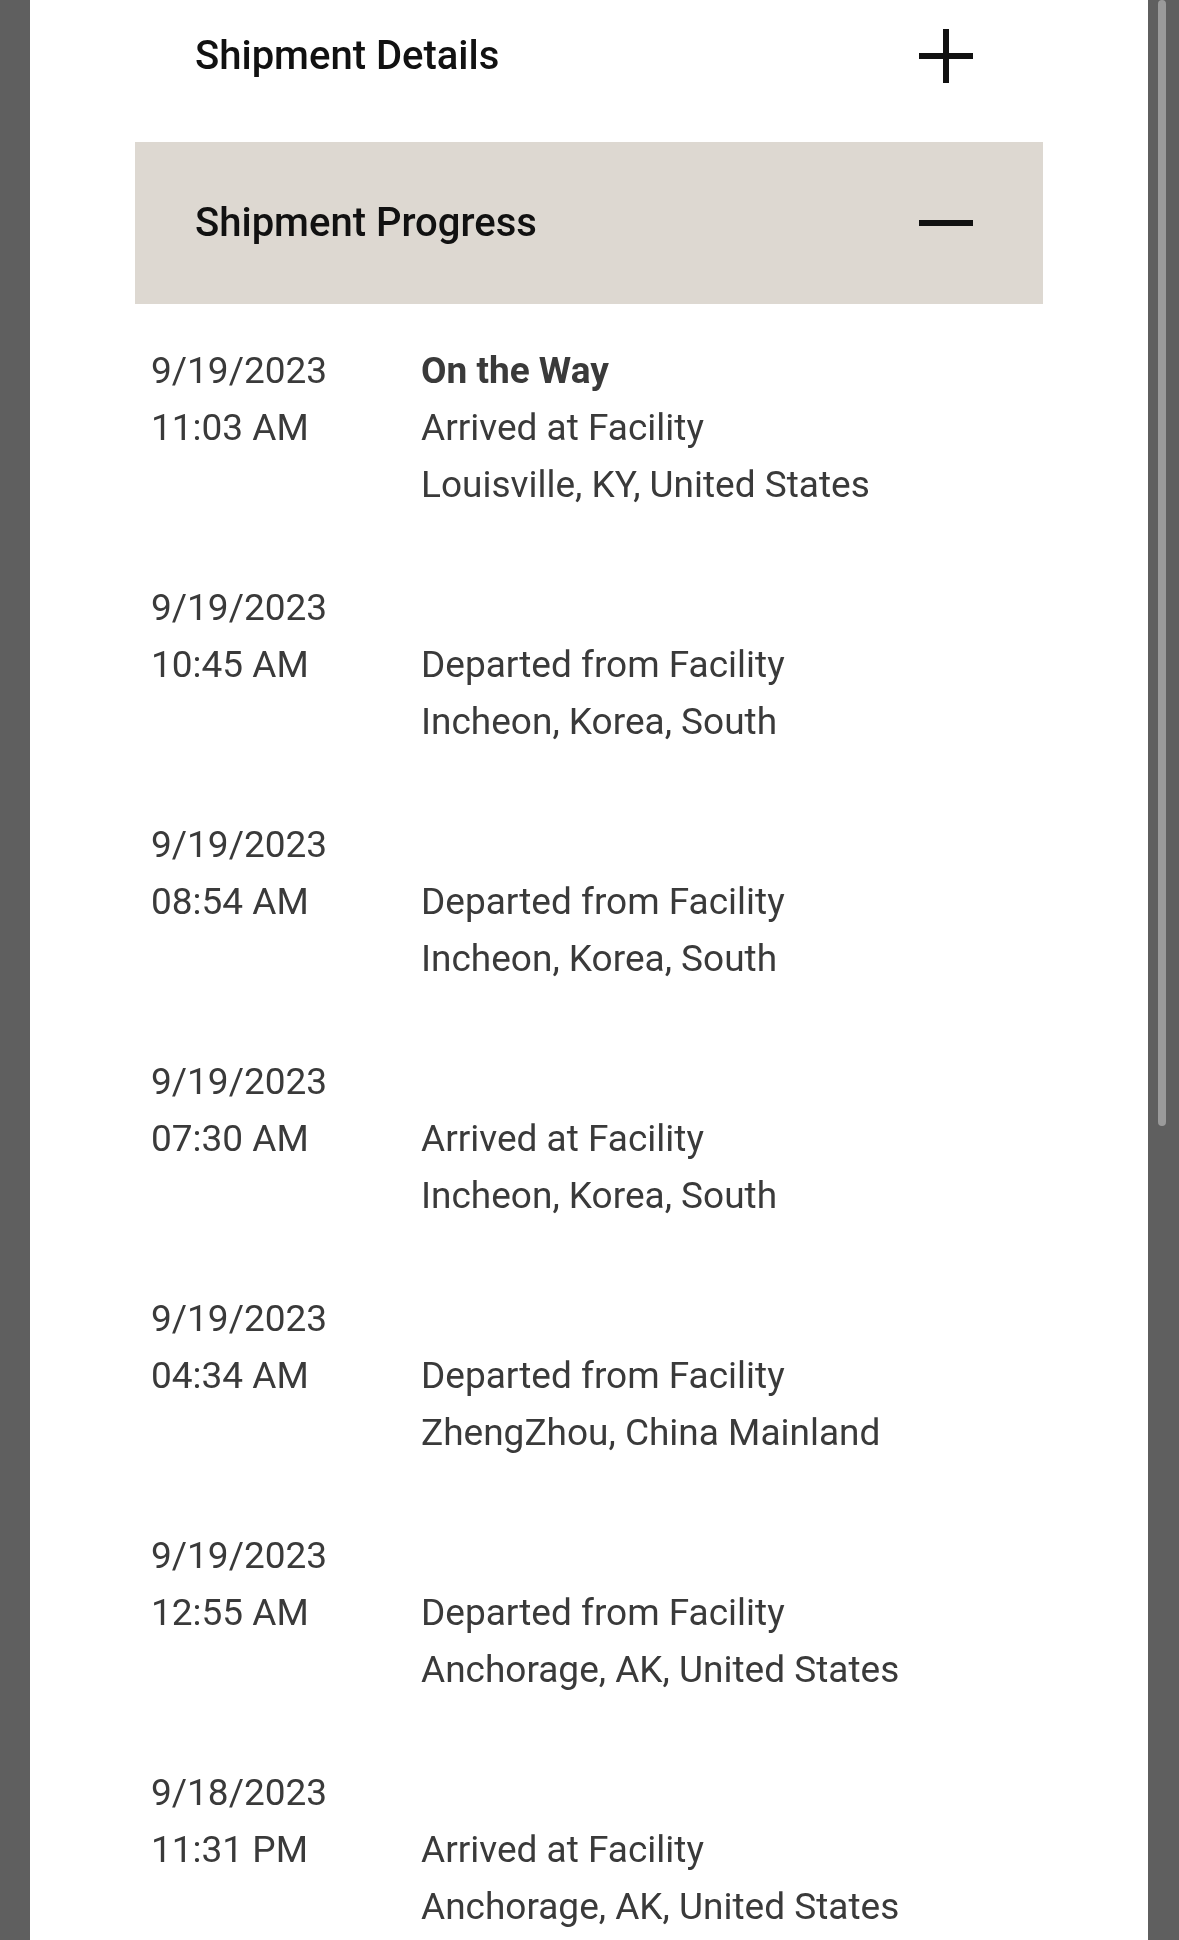 This screenshot has width=1179, height=1940. What do you see at coordinates (589, 223) in the screenshot?
I see `accordion-header: Shipment Progress` at bounding box center [589, 223].